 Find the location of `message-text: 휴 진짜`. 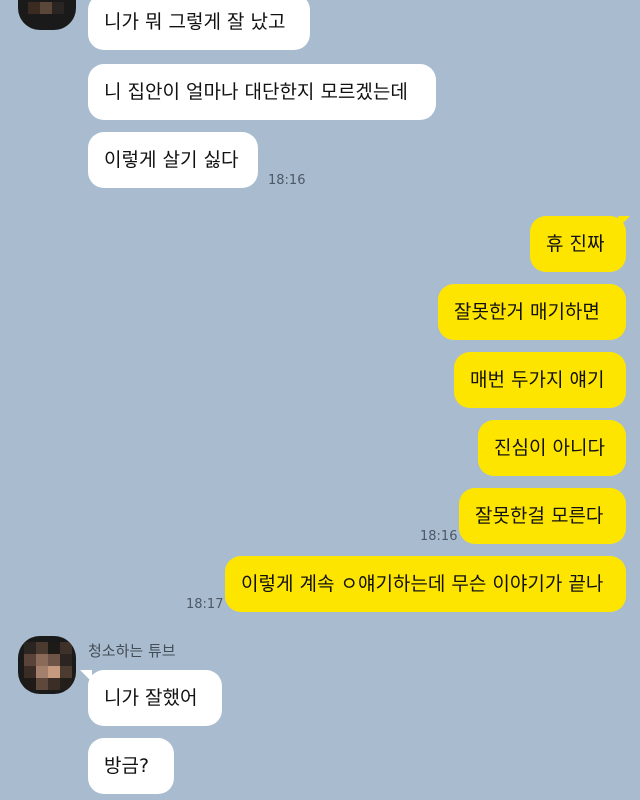

message-text: 휴 진짜 is located at coordinates (575, 244).